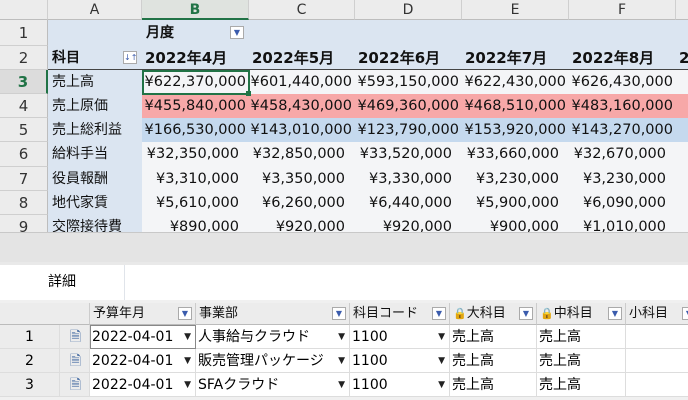 The image size is (688, 400). Describe the element at coordinates (24, 106) in the screenshot. I see `row-header-4: 4` at that location.